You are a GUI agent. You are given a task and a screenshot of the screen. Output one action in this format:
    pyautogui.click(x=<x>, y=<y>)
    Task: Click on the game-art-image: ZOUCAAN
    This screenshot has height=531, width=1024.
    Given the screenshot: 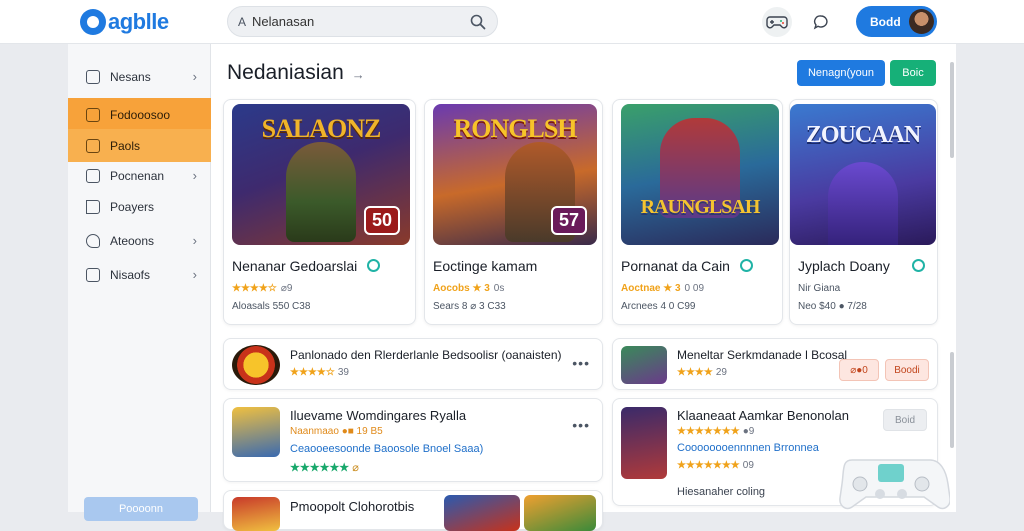 What is the action you would take?
    pyautogui.click(x=863, y=174)
    